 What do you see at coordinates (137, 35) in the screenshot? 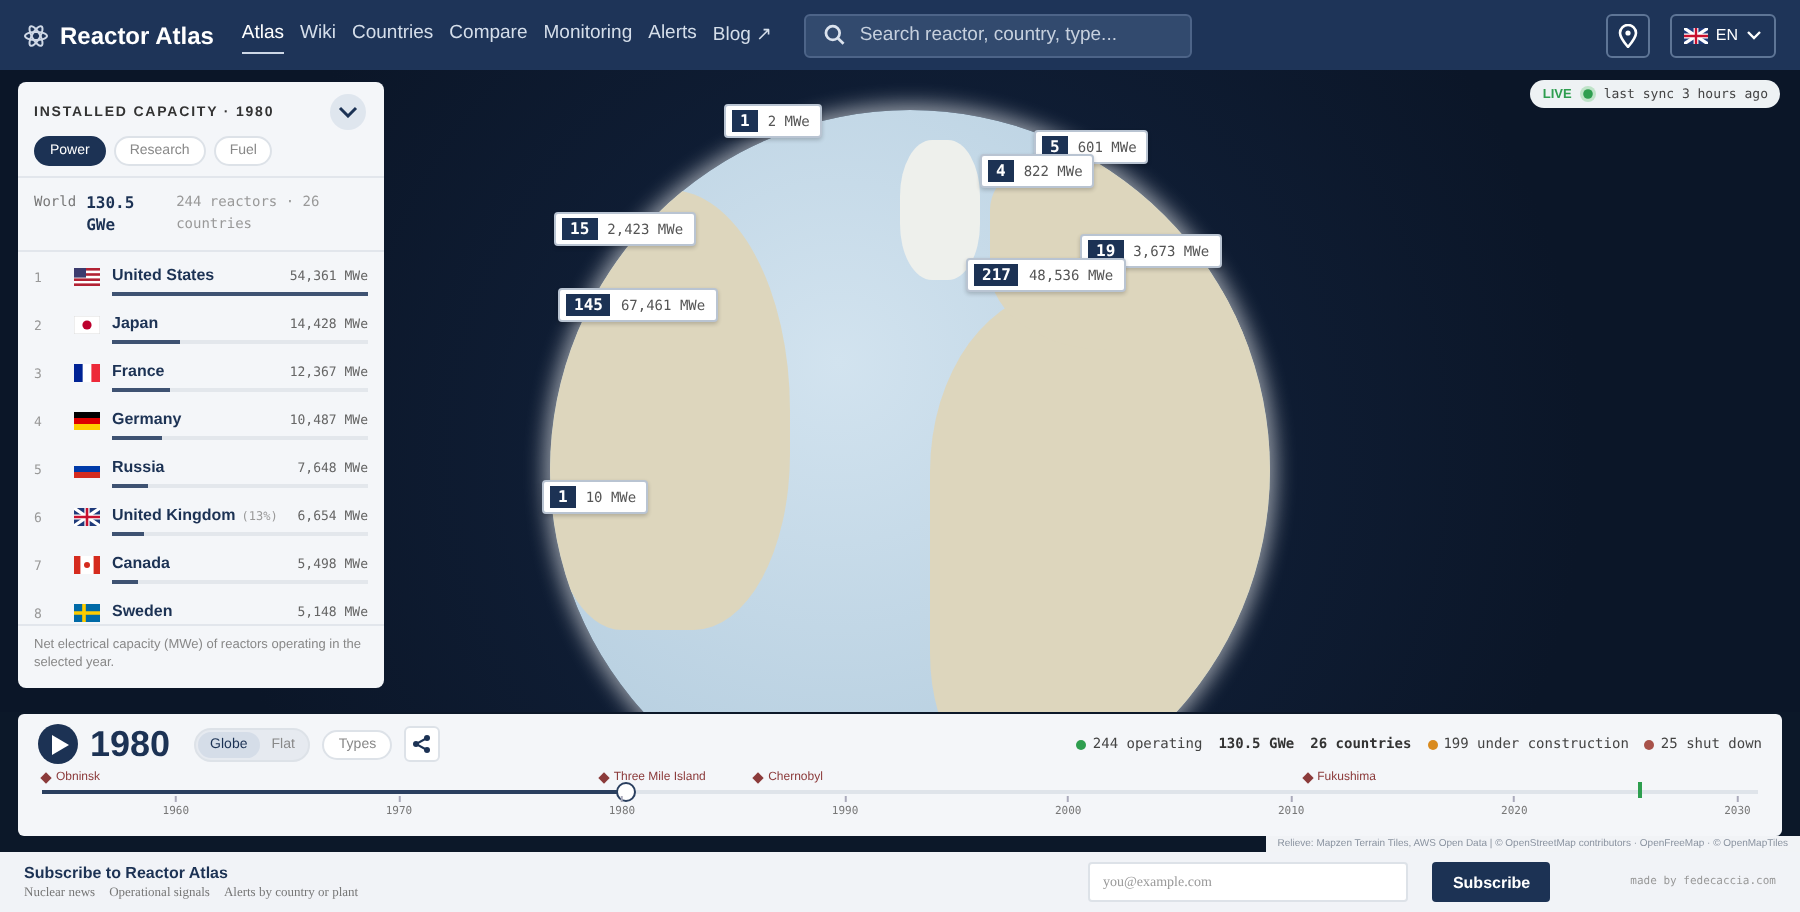
I see `brand-name: Reactor Atlas` at bounding box center [137, 35].